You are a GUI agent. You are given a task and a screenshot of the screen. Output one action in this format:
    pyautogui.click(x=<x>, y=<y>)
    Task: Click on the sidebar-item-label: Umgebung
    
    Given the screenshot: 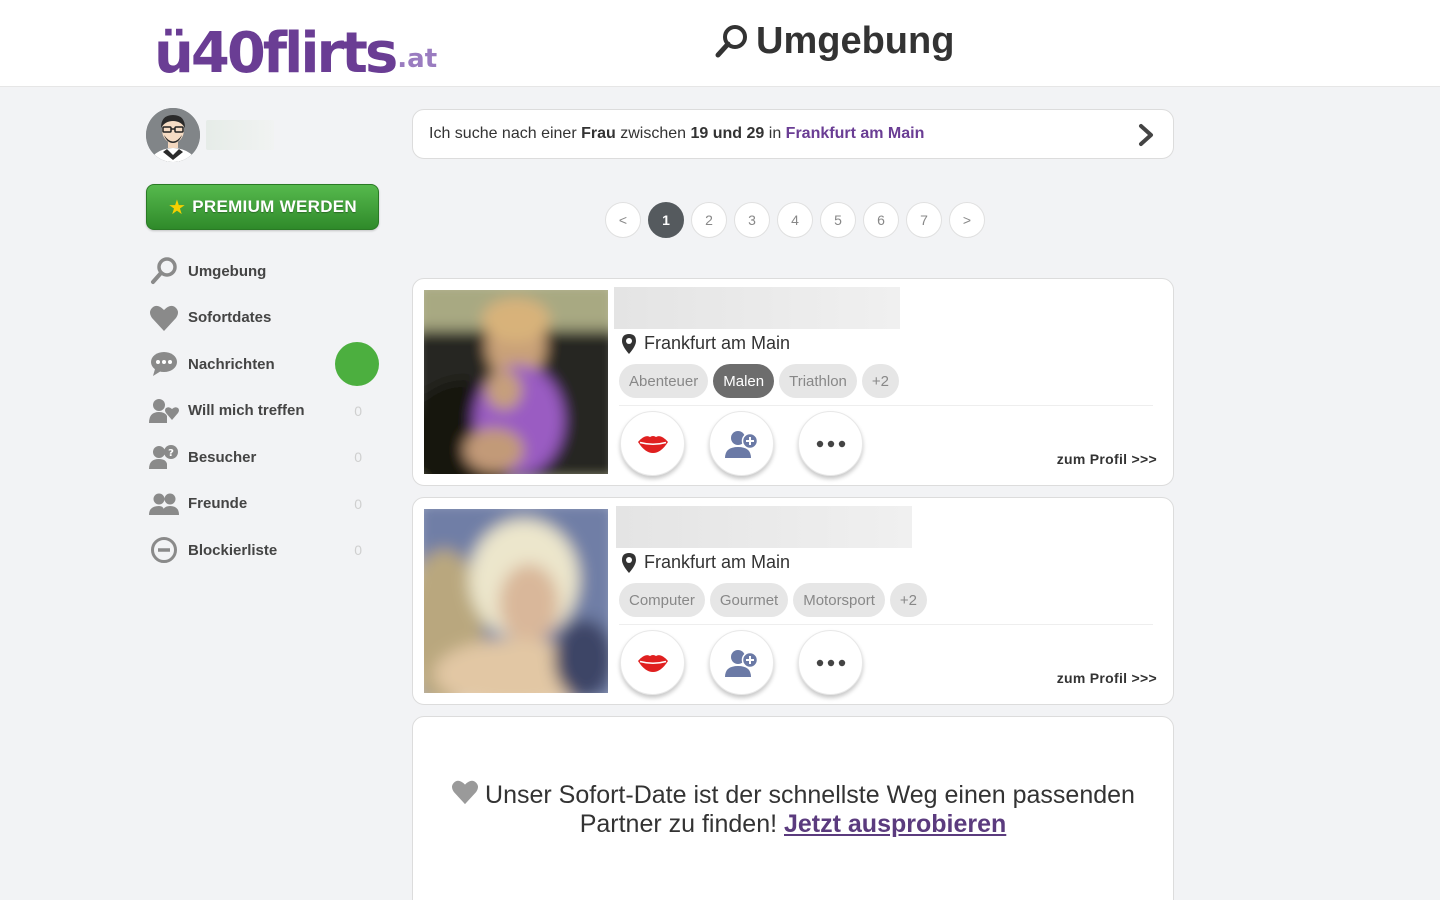 What is the action you would take?
    pyautogui.click(x=227, y=271)
    